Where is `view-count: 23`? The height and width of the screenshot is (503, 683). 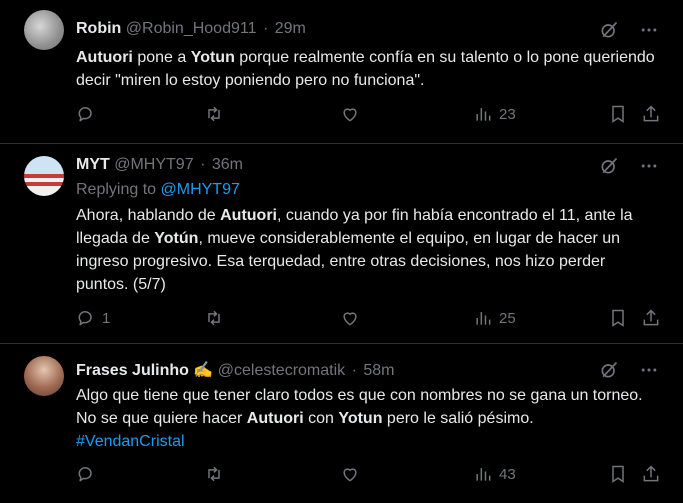 view-count: 23 is located at coordinates (507, 114).